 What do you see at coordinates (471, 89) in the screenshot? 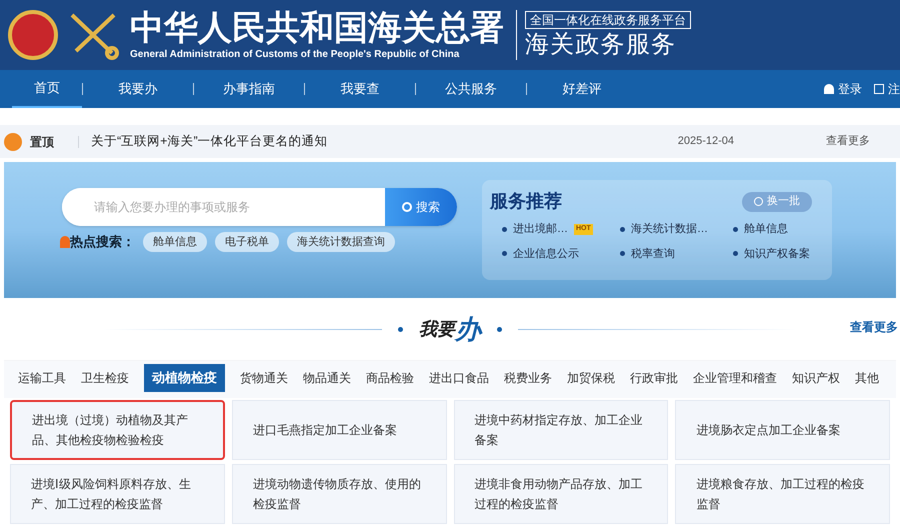
I see `nav-link: 公共服务` at bounding box center [471, 89].